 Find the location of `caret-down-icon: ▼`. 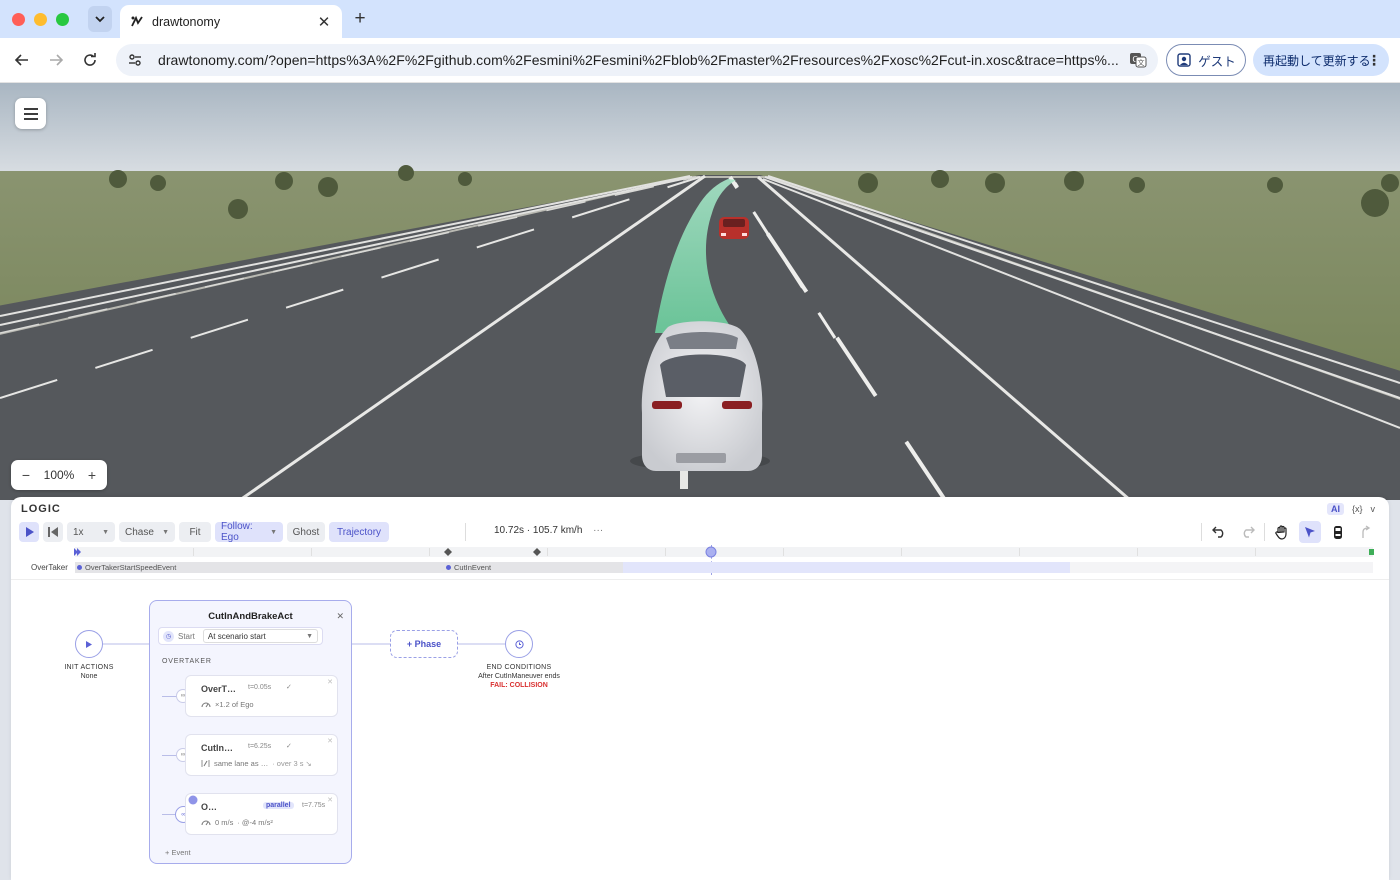

caret-down-icon: ▼ is located at coordinates (309, 636).